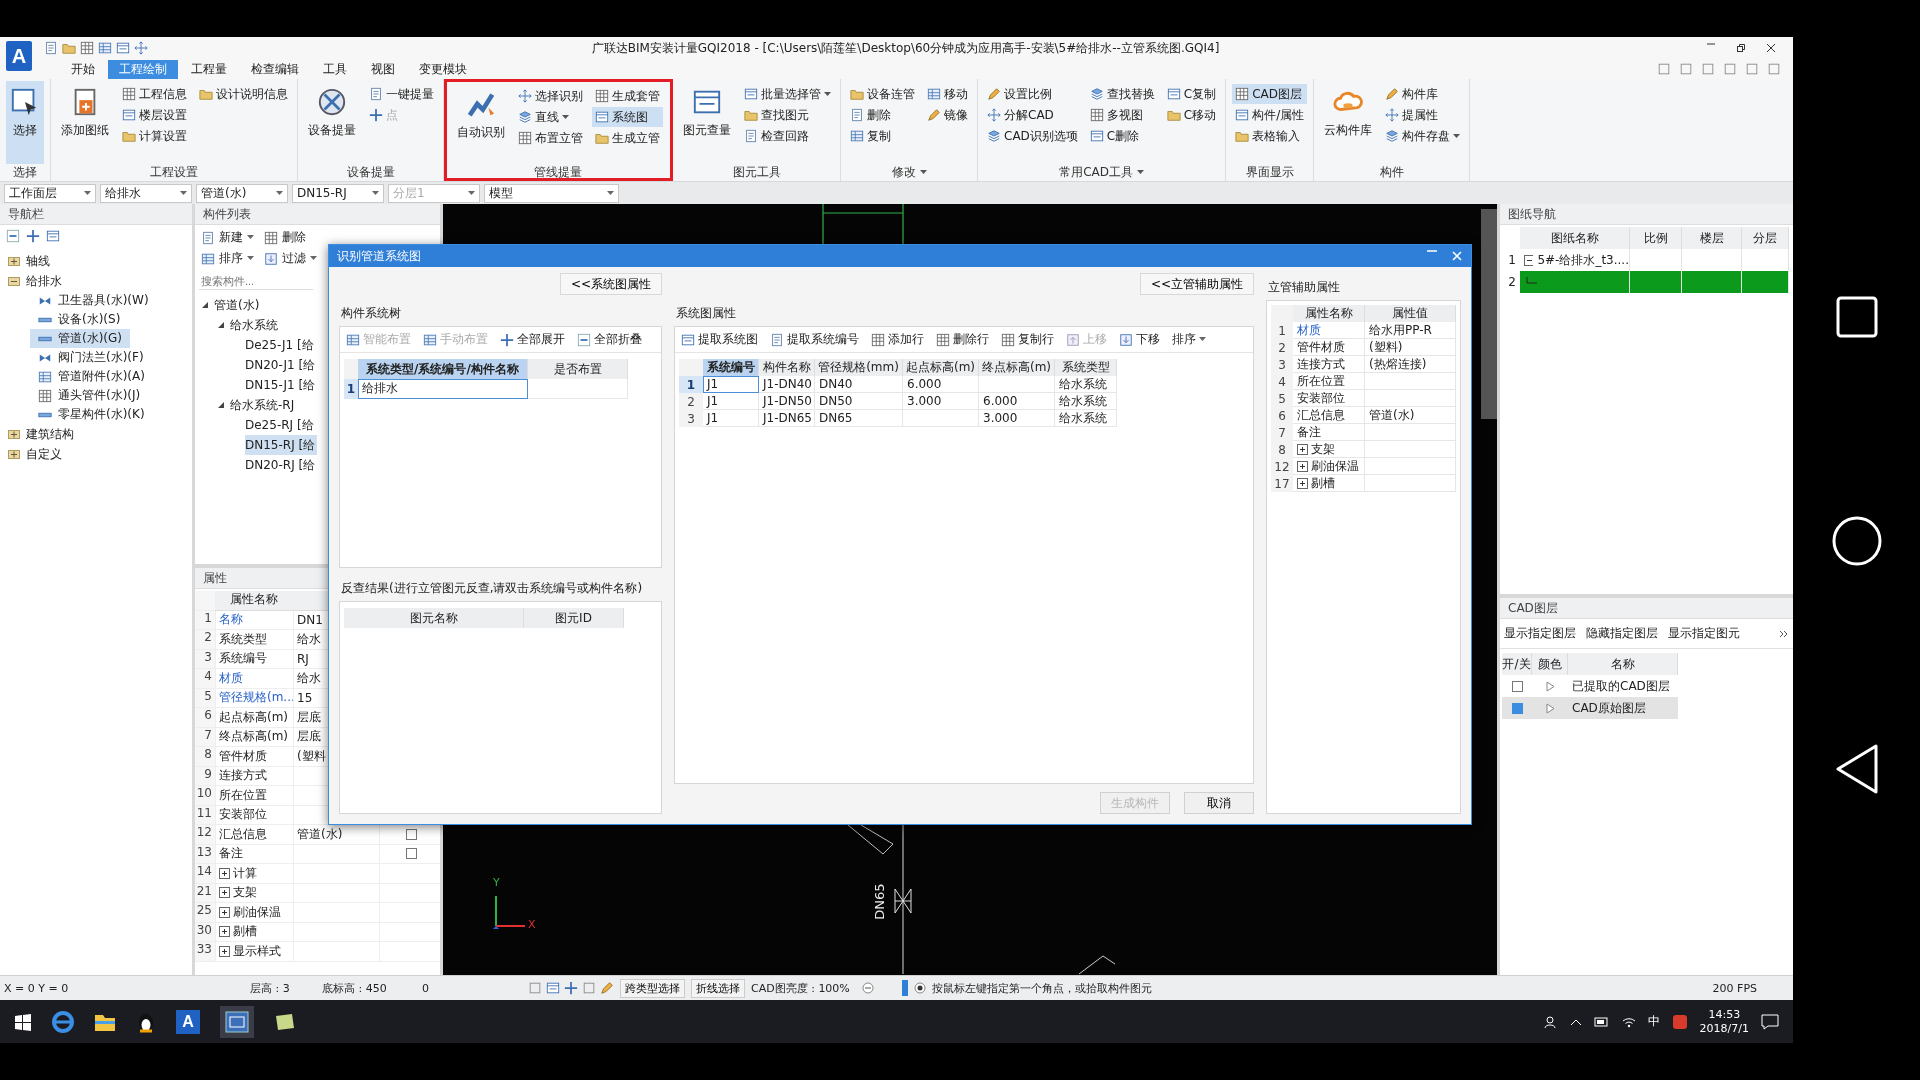  What do you see at coordinates (80, 338) in the screenshot?
I see `tree-item: 管道(水)(G)` at bounding box center [80, 338].